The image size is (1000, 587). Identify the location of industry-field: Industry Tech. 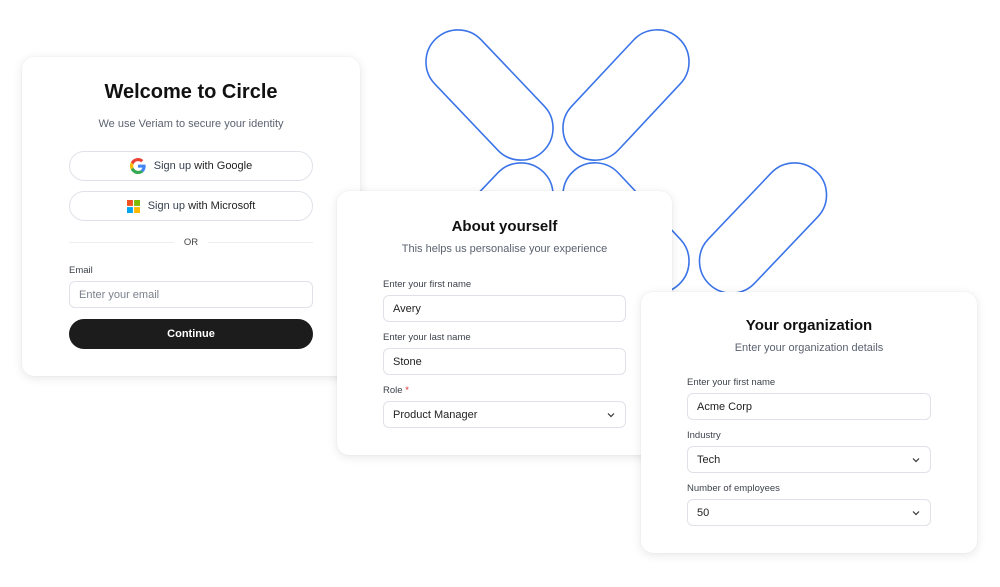
(809, 451).